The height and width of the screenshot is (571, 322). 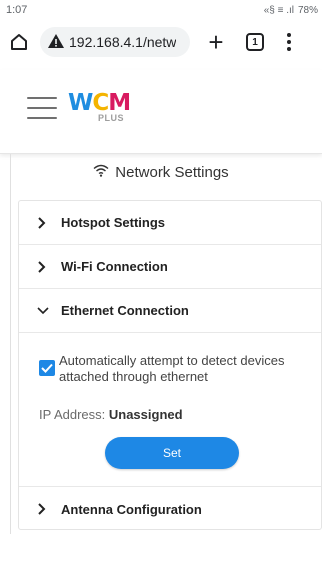 I want to click on battery-level: 78%, so click(x=307, y=10).